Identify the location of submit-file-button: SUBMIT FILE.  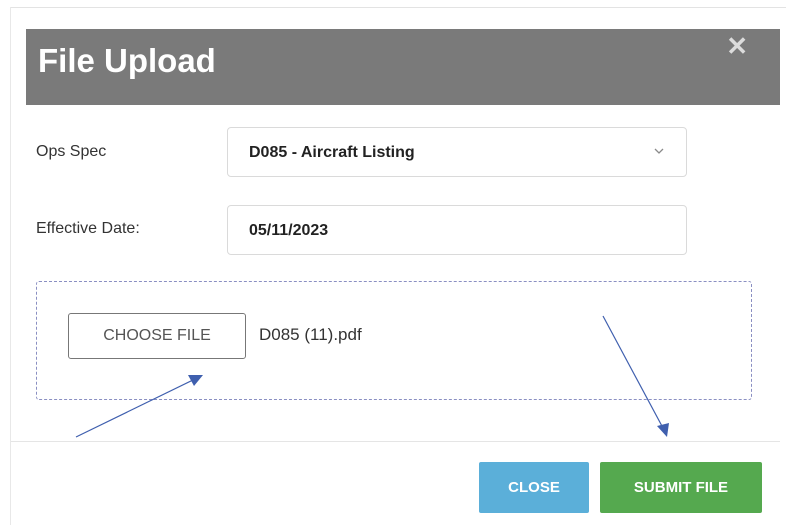
(681, 487).